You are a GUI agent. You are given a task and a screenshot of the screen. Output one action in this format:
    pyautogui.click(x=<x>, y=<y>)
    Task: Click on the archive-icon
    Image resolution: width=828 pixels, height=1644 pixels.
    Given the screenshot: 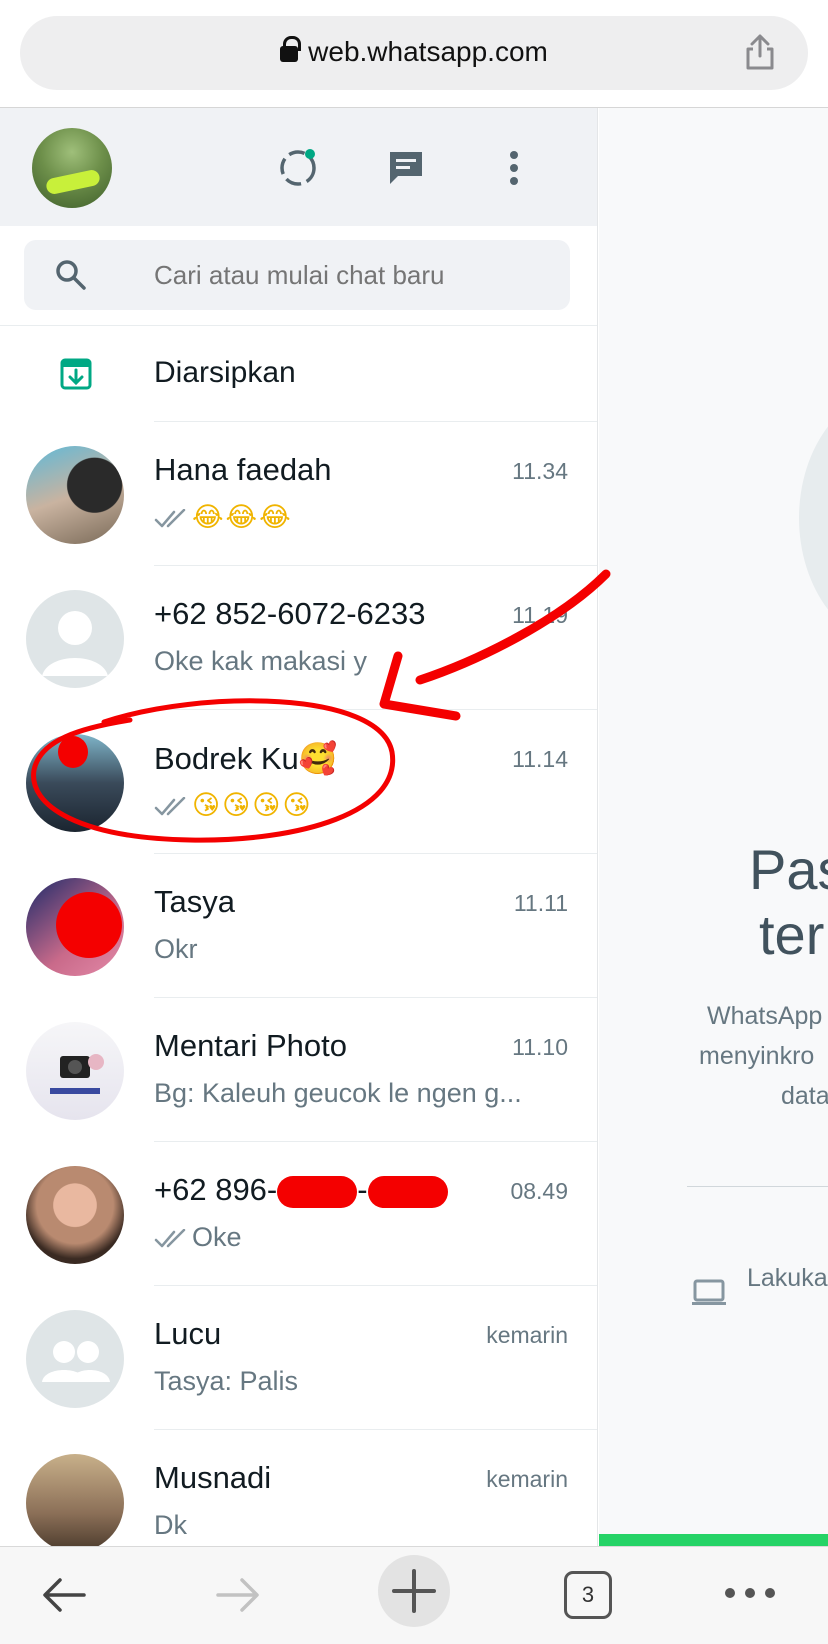 What is the action you would take?
    pyautogui.click(x=76, y=374)
    